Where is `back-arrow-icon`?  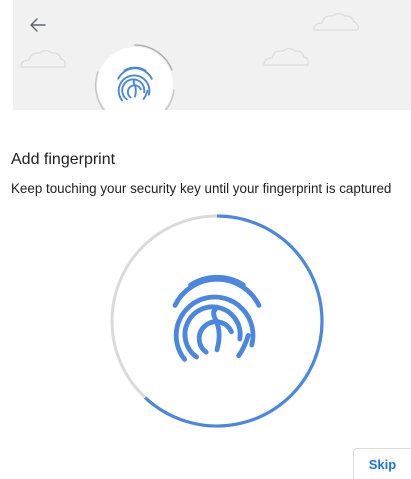
back-arrow-icon is located at coordinates (38, 25).